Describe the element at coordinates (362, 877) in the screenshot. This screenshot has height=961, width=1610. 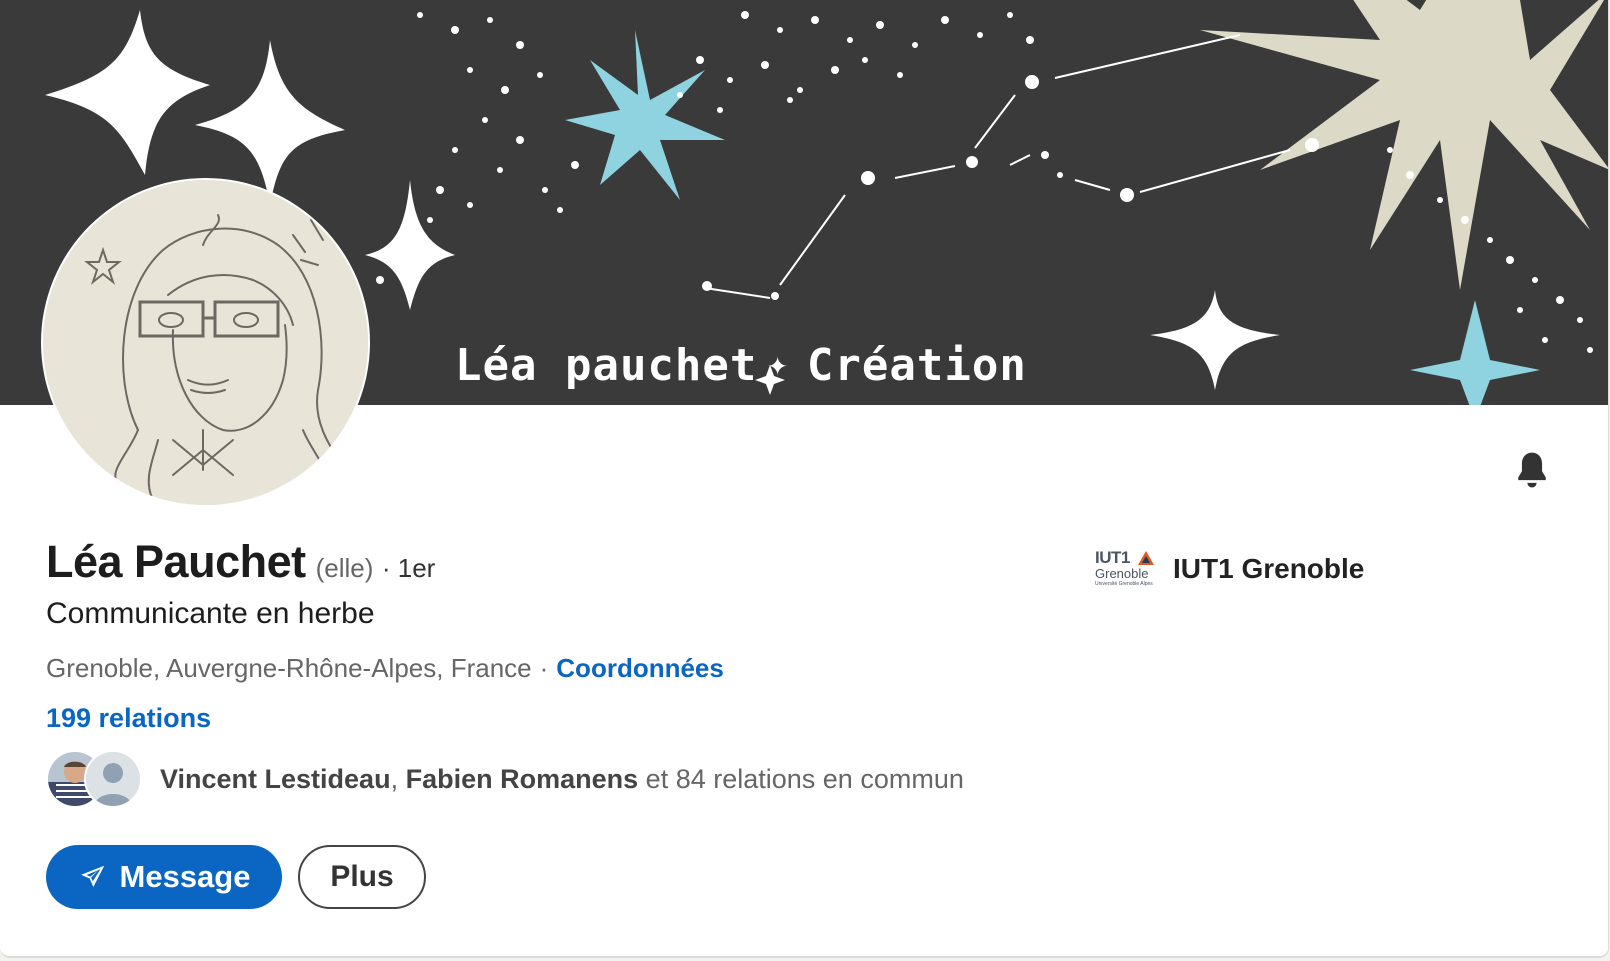
I see `more-button: Plus` at that location.